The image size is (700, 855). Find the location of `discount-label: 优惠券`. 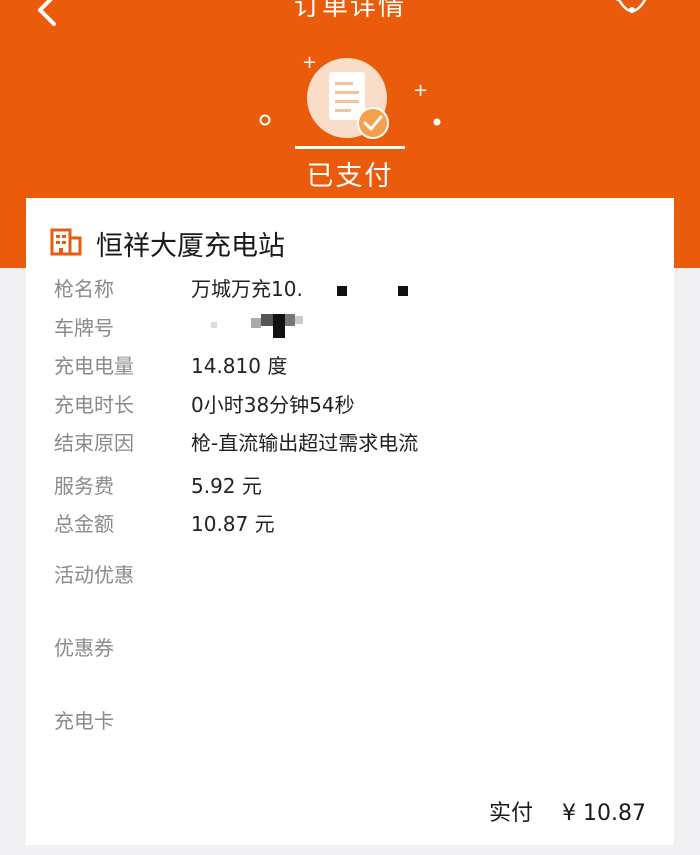

discount-label: 优惠券 is located at coordinates (84, 648).